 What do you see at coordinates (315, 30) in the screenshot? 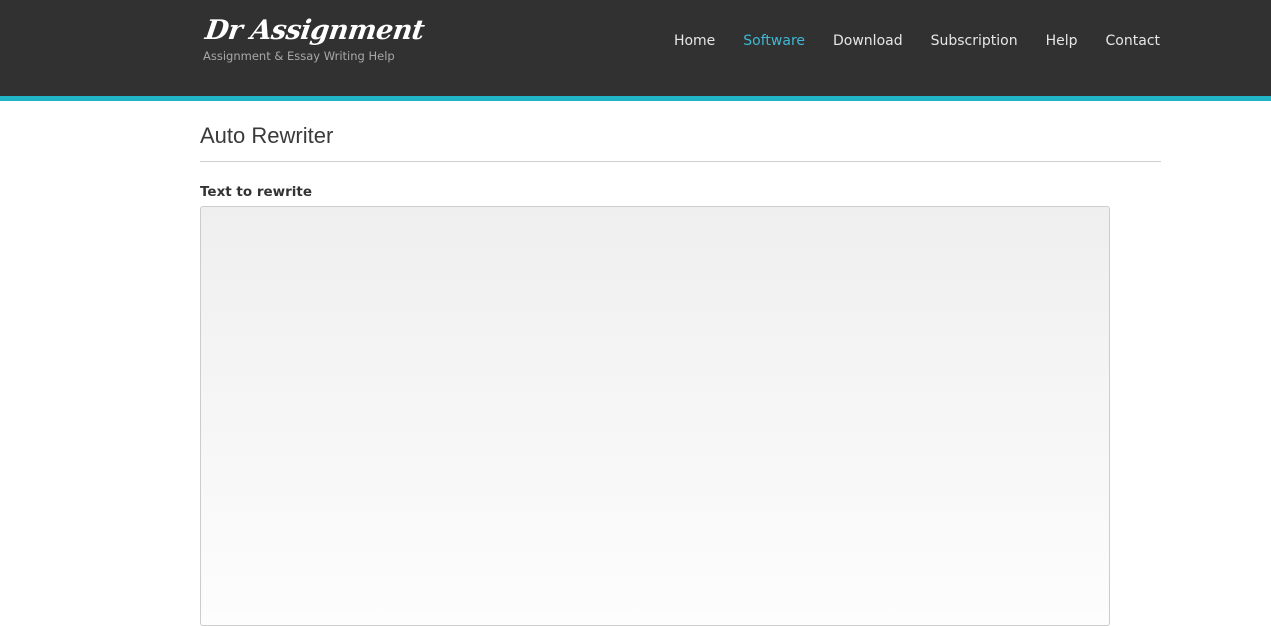
I see `logo-title: Dr Assignment` at bounding box center [315, 30].